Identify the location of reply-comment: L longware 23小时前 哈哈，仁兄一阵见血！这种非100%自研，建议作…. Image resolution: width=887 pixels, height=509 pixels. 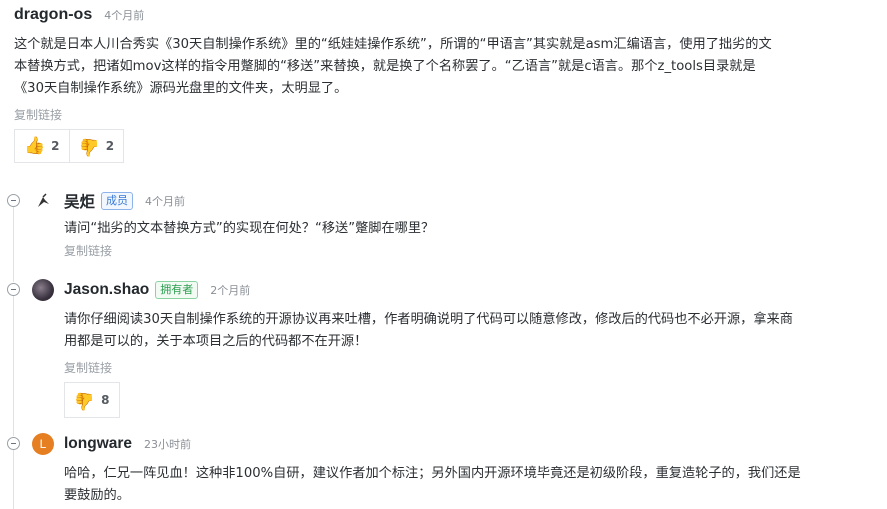
(447, 469).